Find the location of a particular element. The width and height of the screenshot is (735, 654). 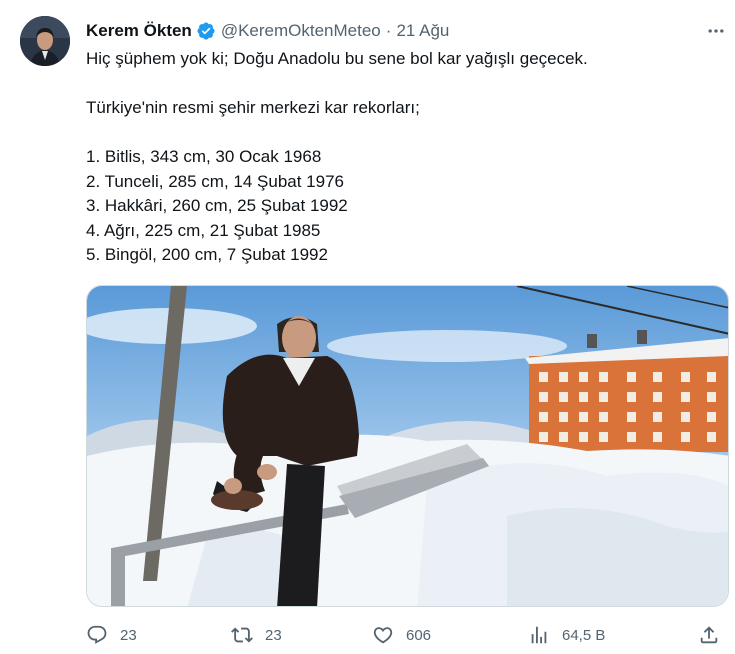

display-name: Kerem Ökten is located at coordinates (139, 31).